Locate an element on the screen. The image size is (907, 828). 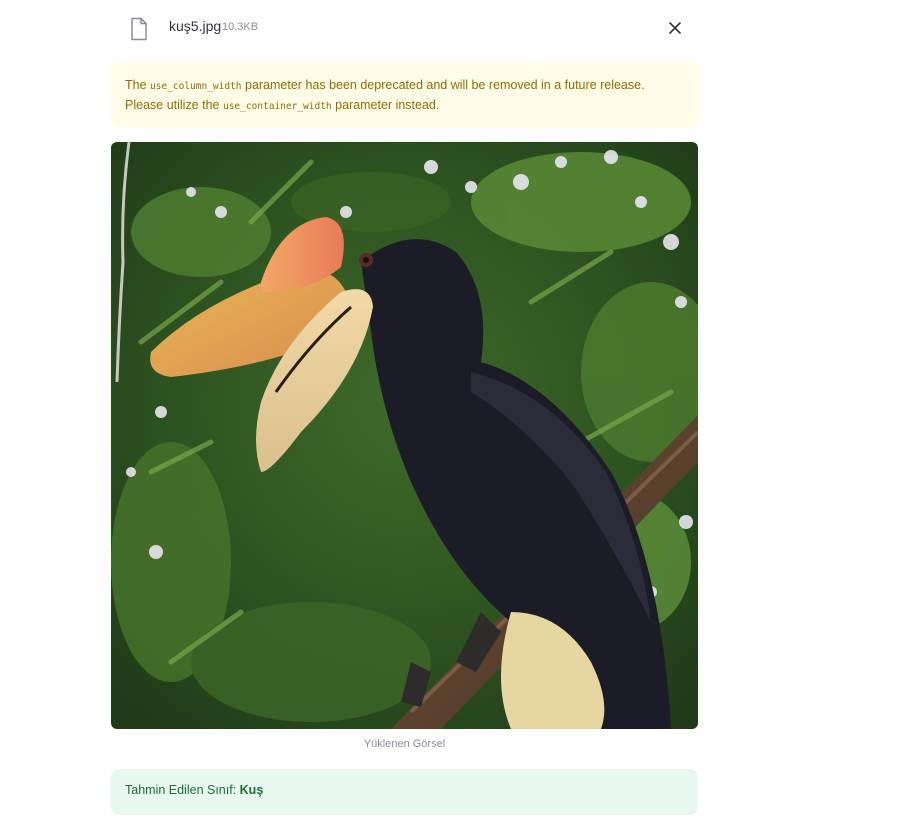
close-icon is located at coordinates (675, 28).